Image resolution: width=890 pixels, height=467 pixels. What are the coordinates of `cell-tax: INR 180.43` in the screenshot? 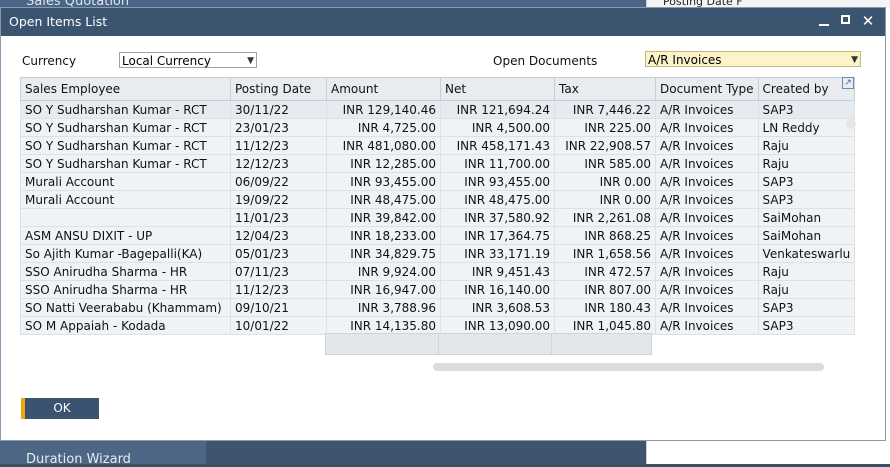 It's located at (605, 307).